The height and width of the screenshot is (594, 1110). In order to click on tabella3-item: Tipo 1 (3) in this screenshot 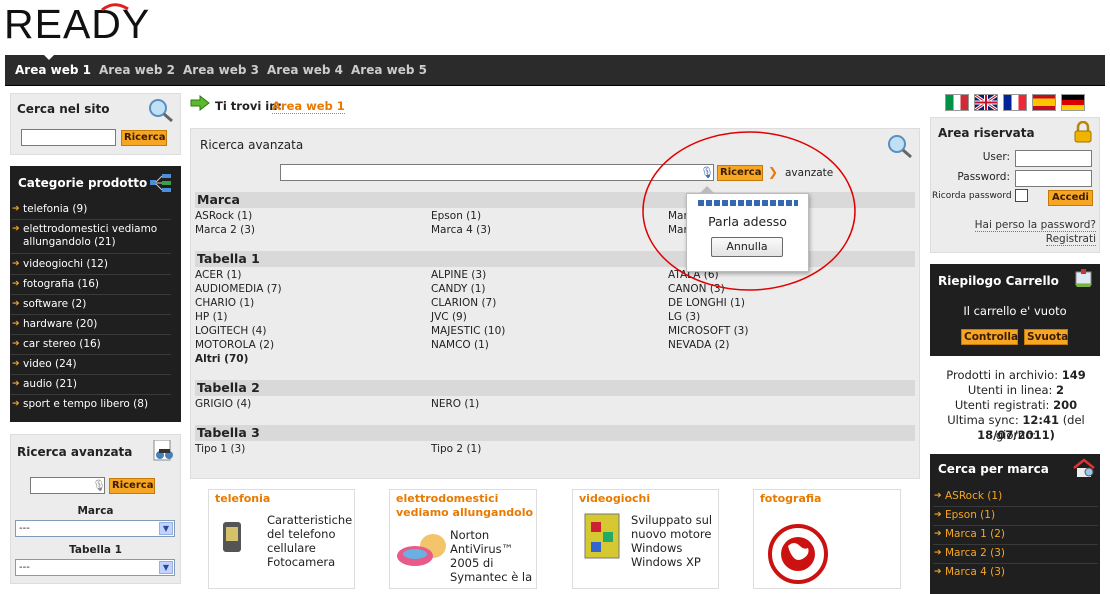, I will do `click(220, 449)`.